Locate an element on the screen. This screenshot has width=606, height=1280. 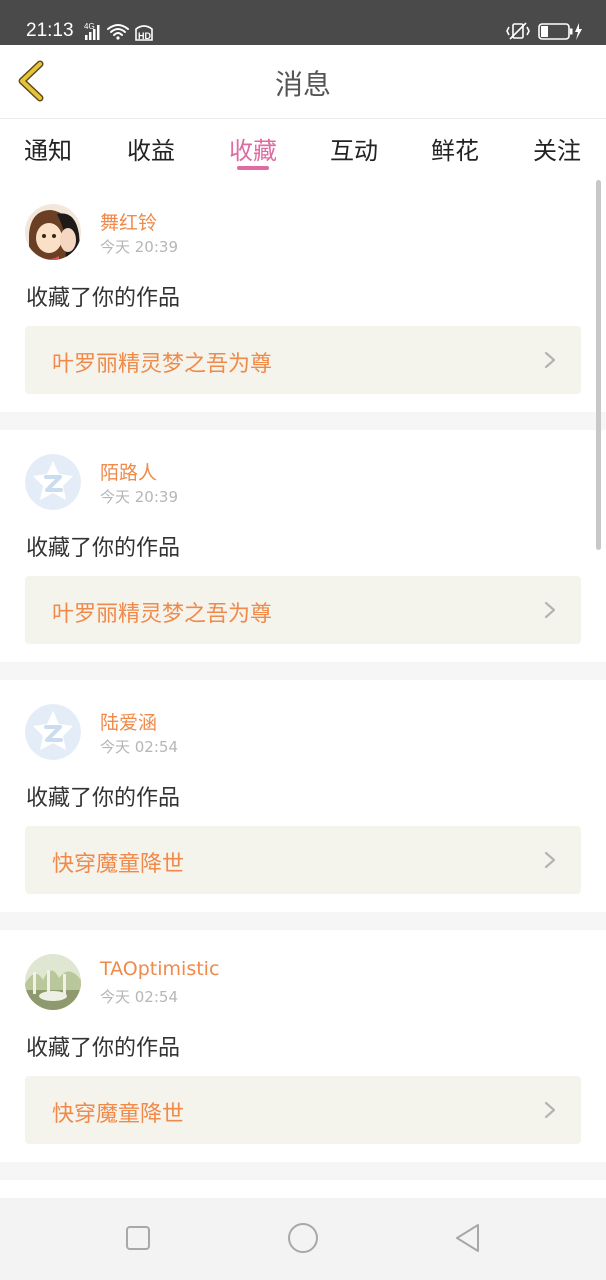
status-time: 21:13 is located at coordinates (50, 30).